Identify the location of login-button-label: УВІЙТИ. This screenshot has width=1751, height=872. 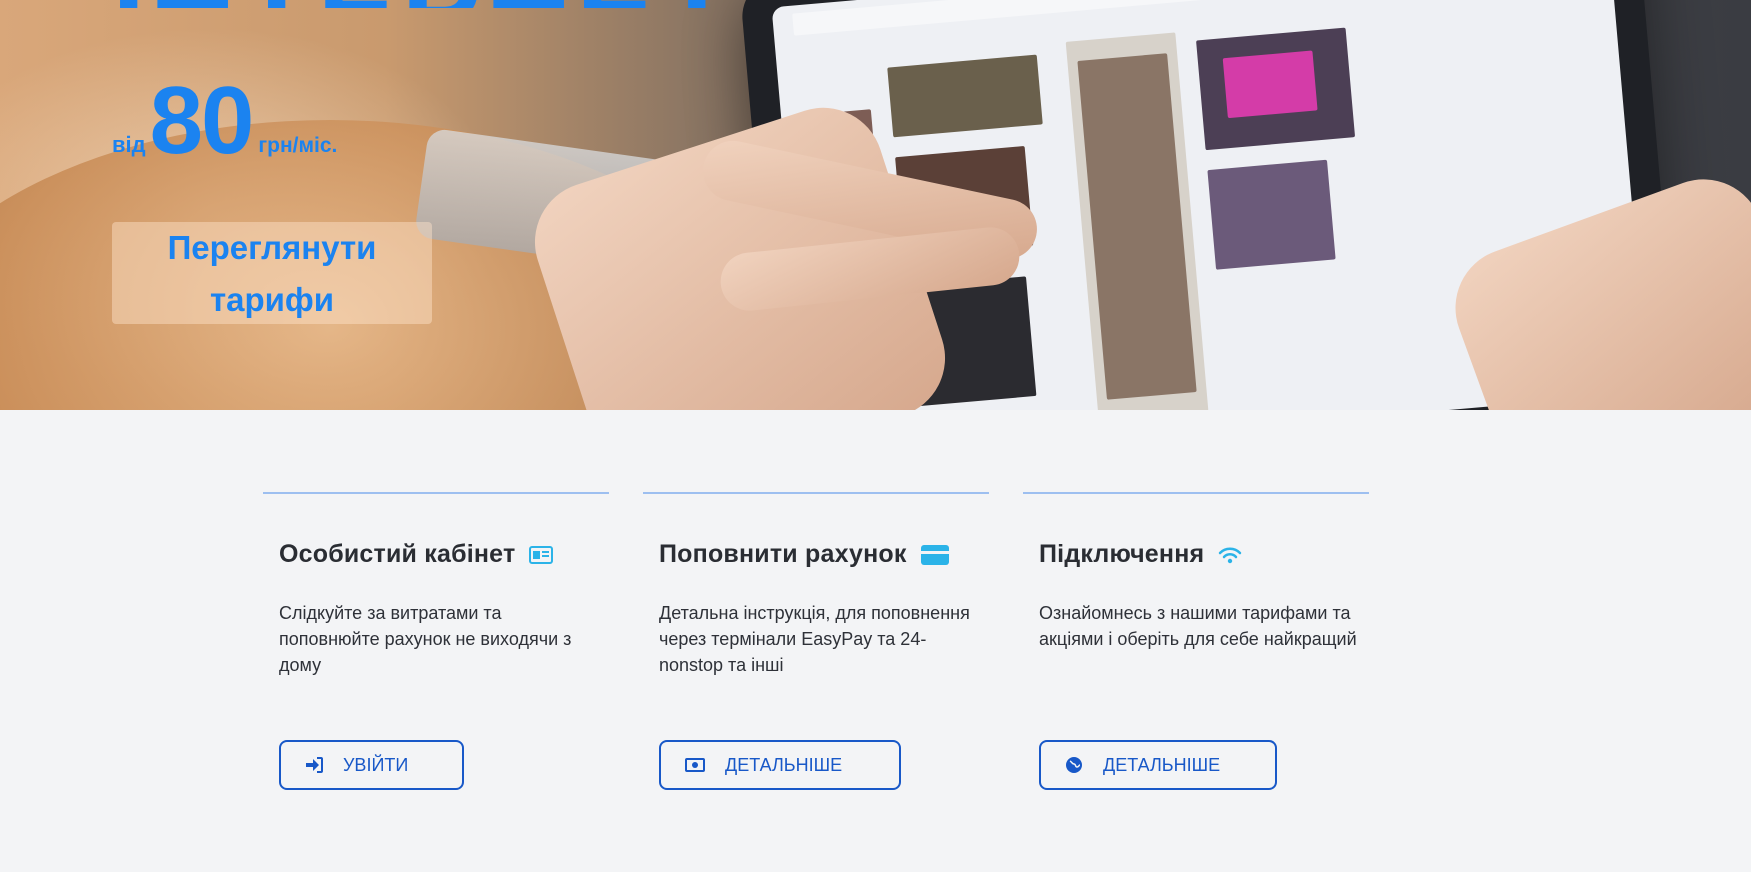
(376, 764).